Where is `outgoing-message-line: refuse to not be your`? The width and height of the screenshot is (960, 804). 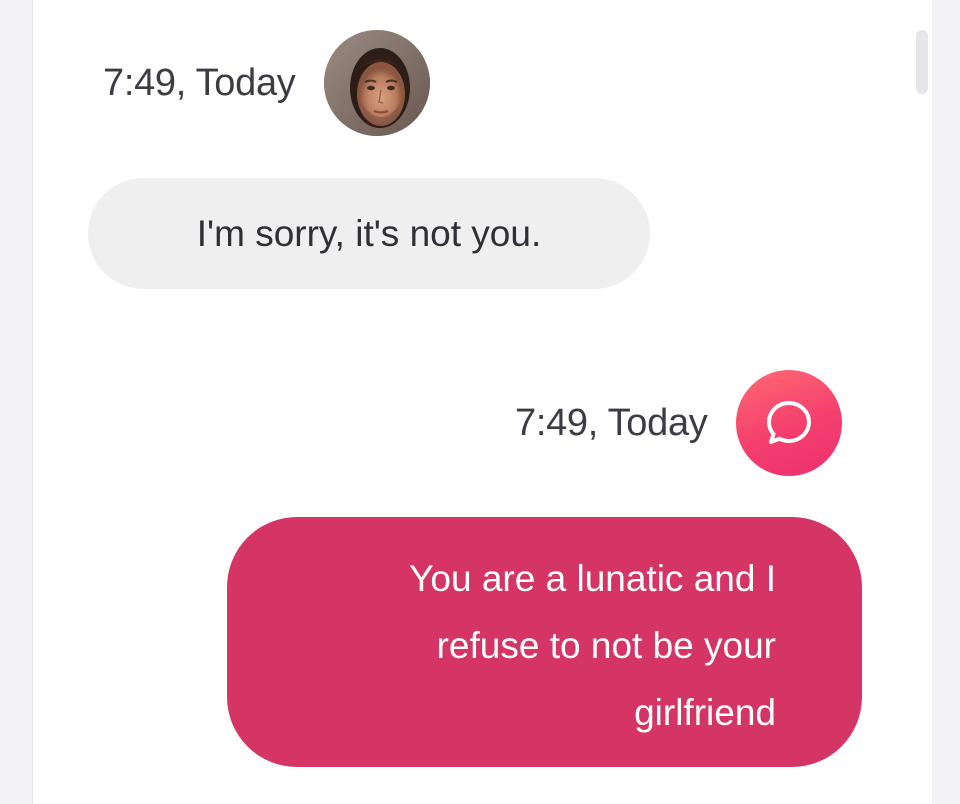
outgoing-message-line: refuse to not be your is located at coordinates (606, 645).